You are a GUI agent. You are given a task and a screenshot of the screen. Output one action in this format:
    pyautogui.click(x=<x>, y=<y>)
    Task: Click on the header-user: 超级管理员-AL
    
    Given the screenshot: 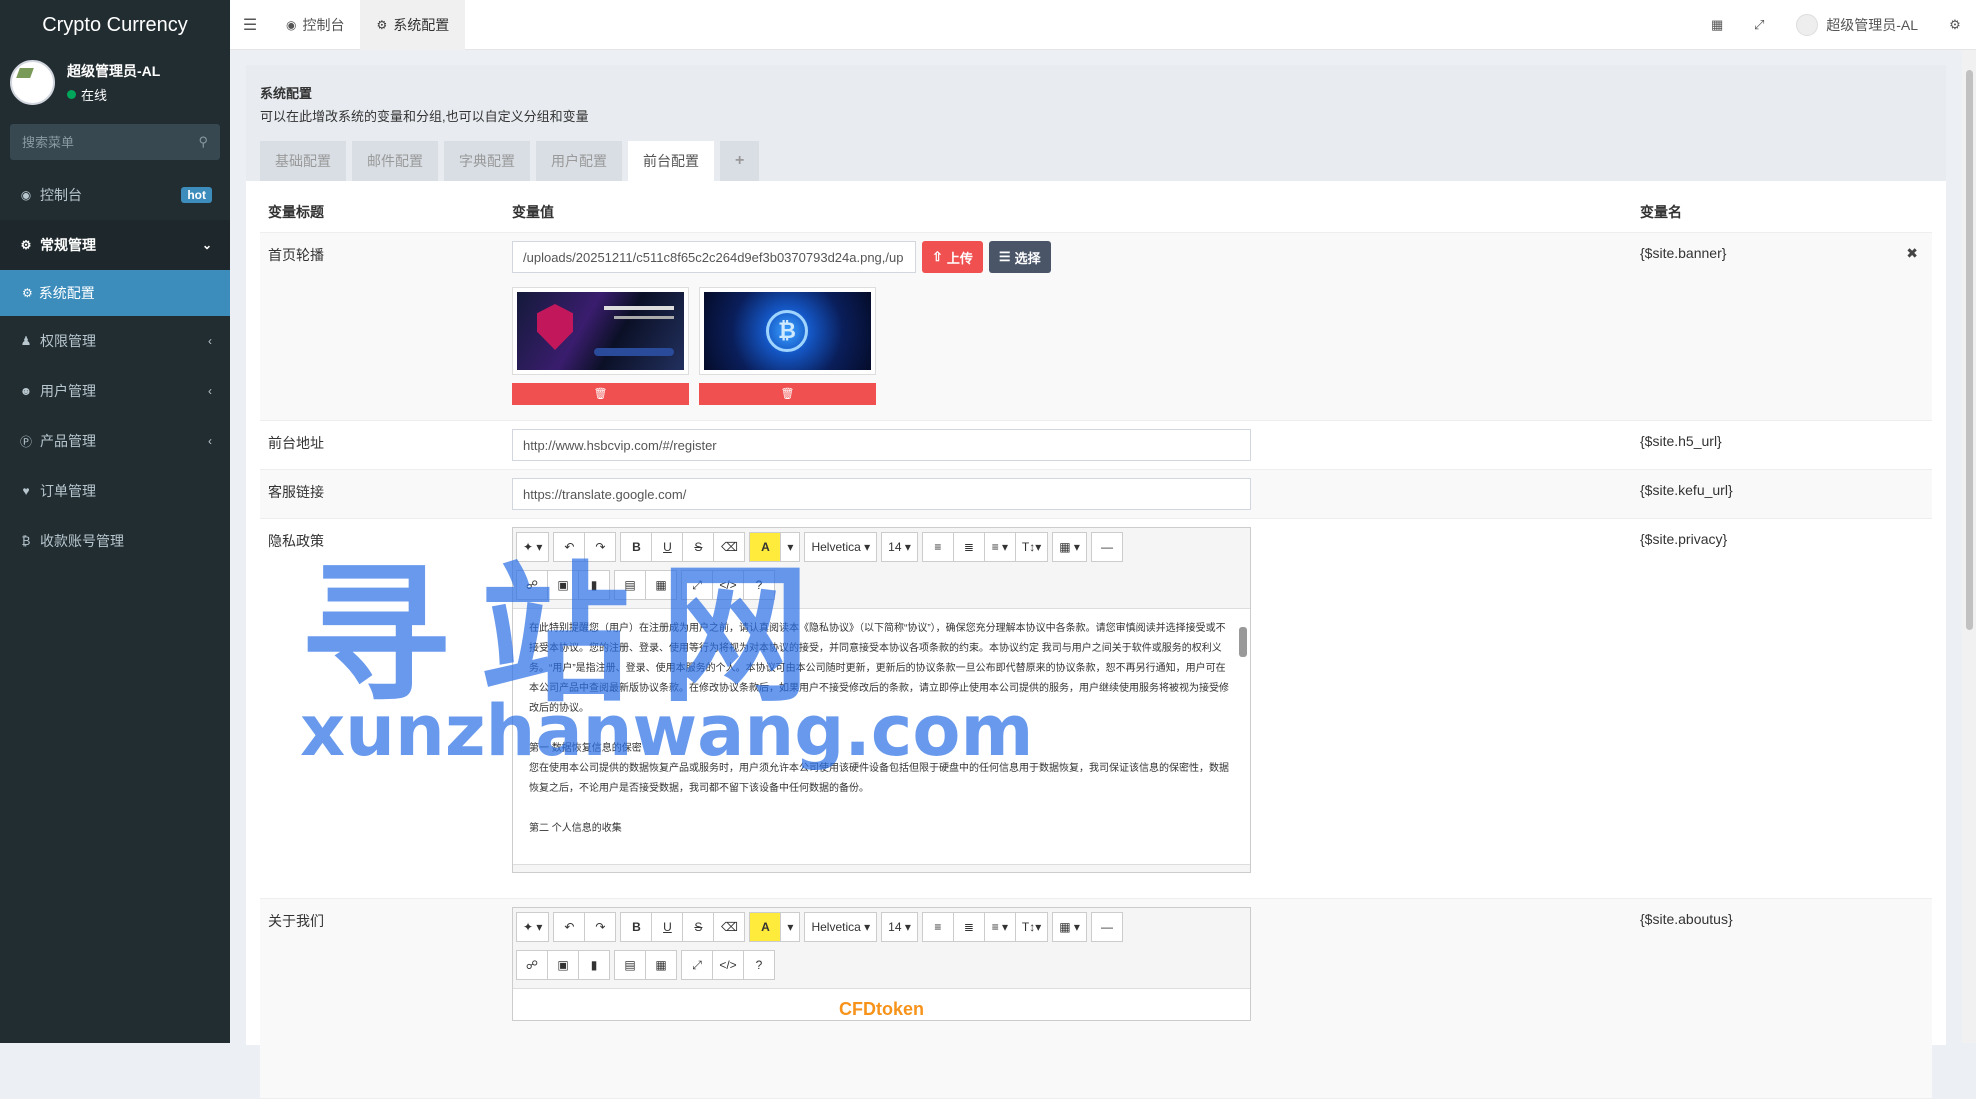 What is the action you would take?
    pyautogui.click(x=1857, y=24)
    